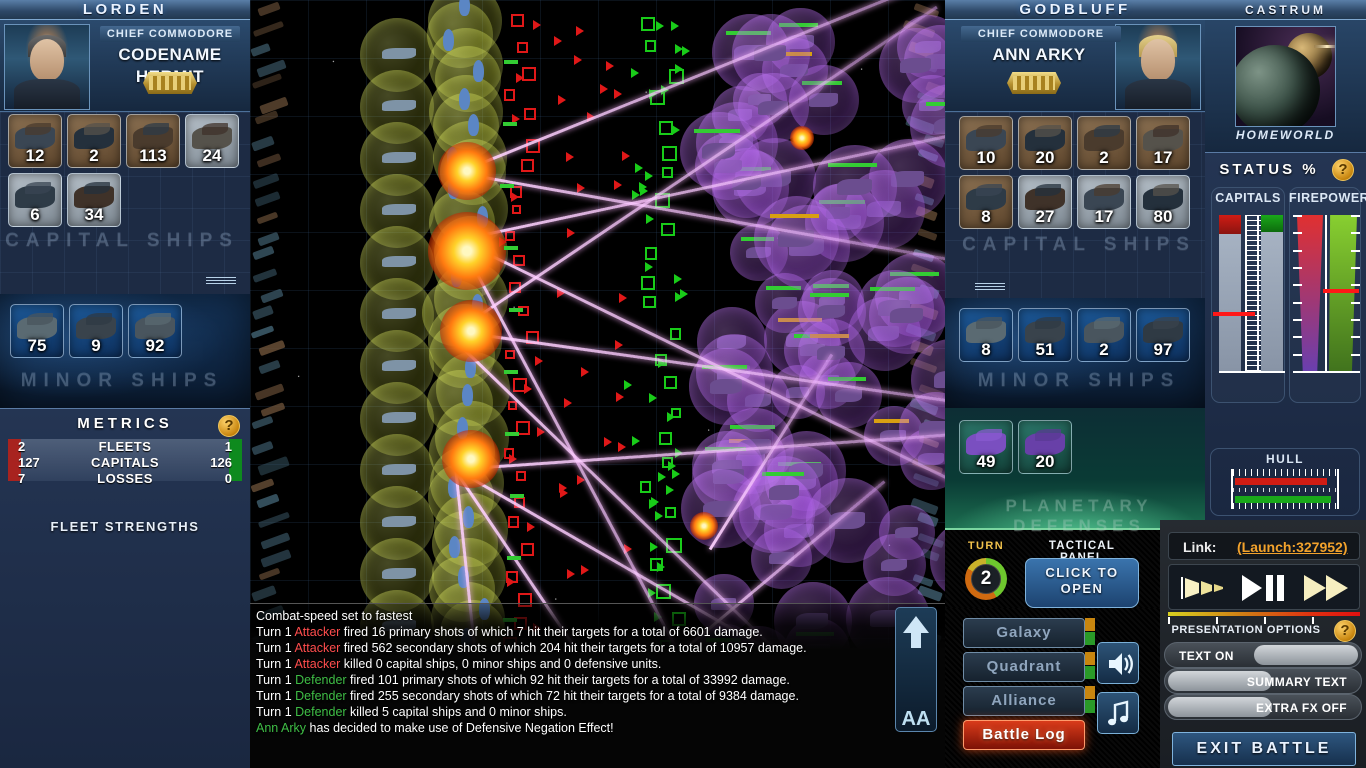 The image size is (1366, 768). I want to click on fast-forward-icon, so click(1326, 588).